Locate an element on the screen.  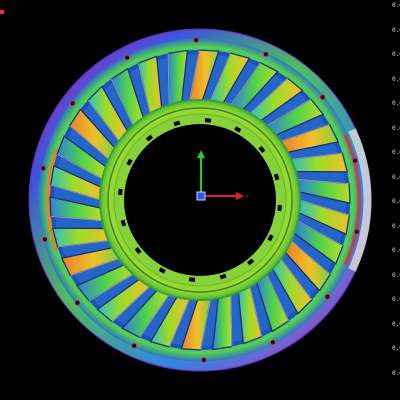
corner-marker-icon is located at coordinates (2, 12).